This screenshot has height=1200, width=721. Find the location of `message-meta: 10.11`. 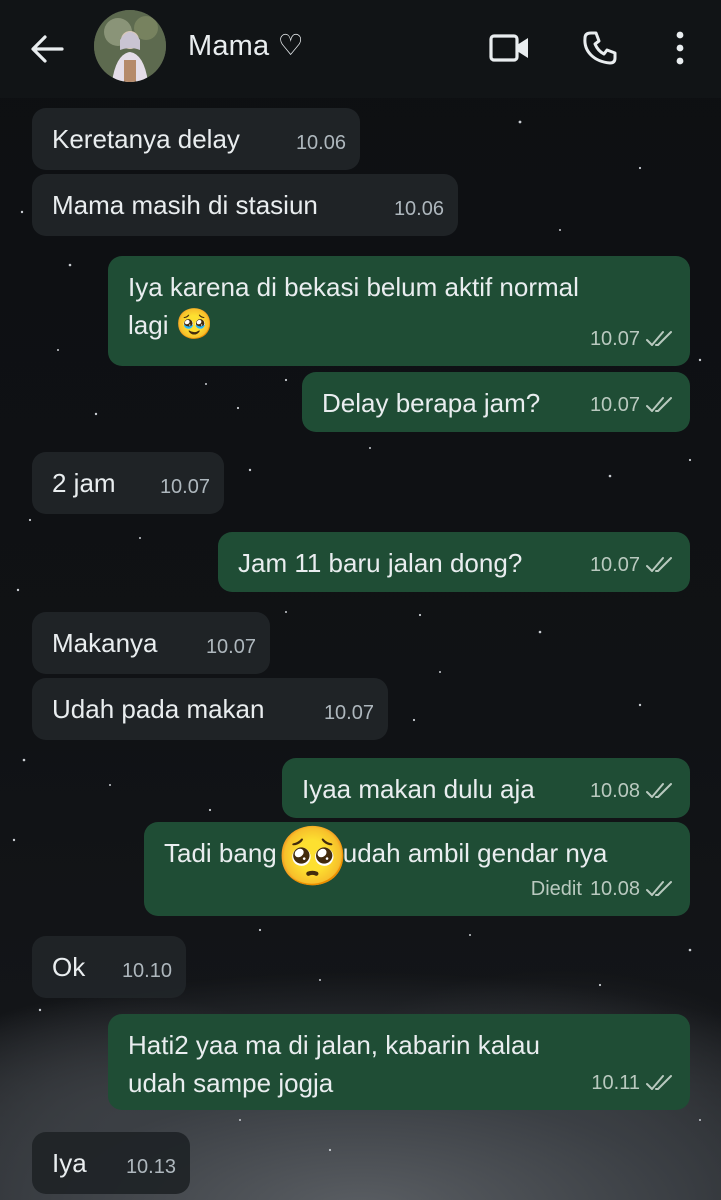

message-meta: 10.11 is located at coordinates (633, 1083).